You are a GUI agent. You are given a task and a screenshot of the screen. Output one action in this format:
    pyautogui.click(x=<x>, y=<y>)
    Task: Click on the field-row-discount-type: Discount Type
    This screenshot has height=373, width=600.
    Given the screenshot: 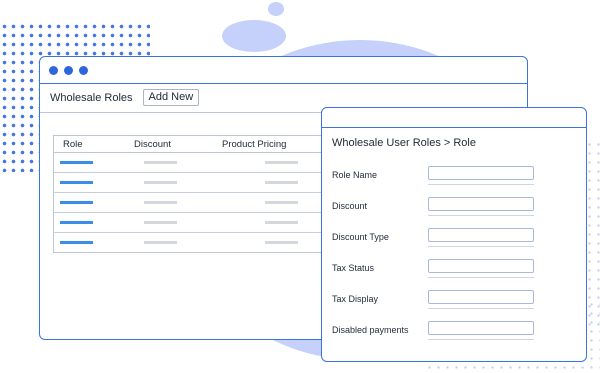 What is the action you would take?
    pyautogui.click(x=454, y=239)
    